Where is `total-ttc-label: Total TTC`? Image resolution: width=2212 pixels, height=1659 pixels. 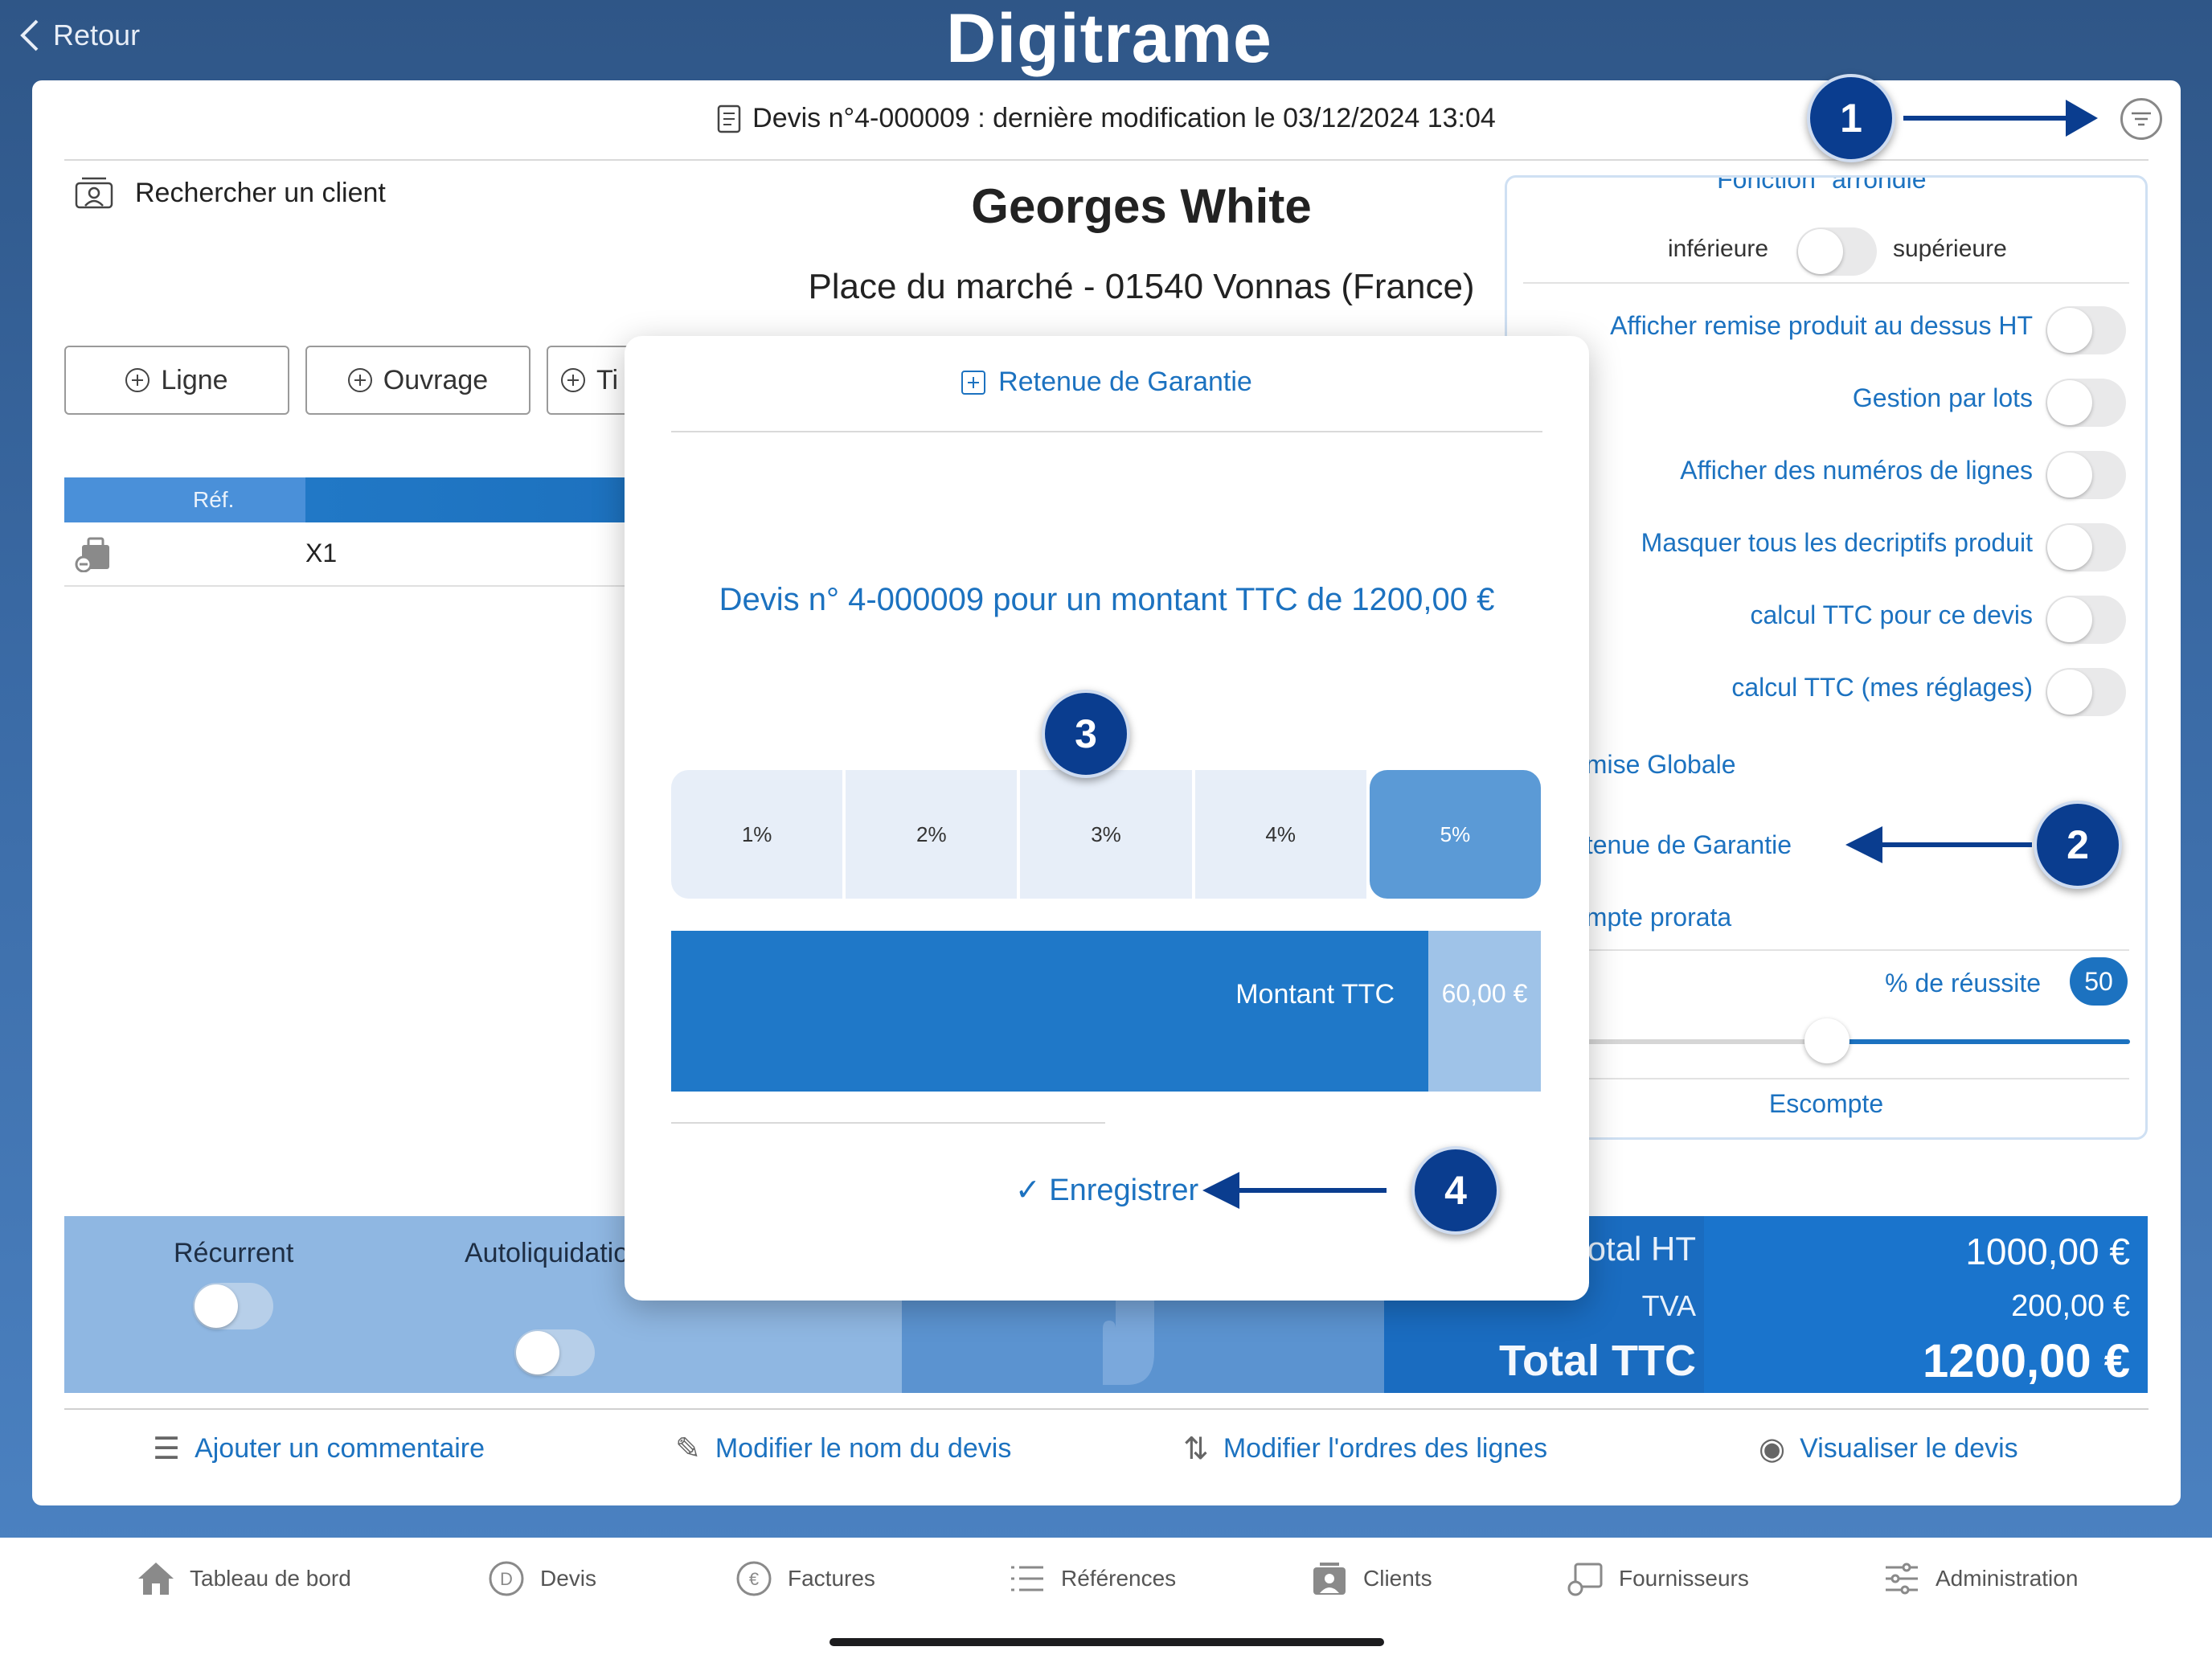
total-ttc-label: Total TTC is located at coordinates (1597, 1361).